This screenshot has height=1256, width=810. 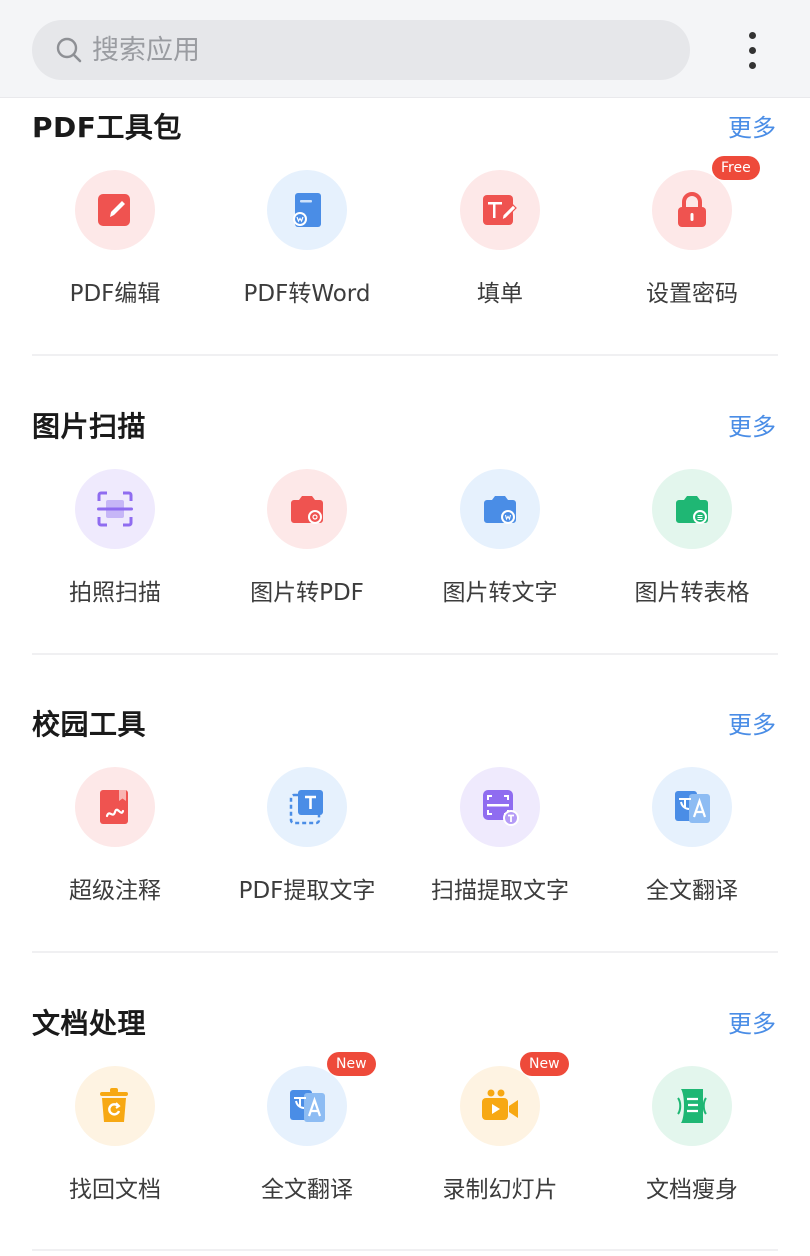 I want to click on pdf-edit-icon, so click(x=114, y=210).